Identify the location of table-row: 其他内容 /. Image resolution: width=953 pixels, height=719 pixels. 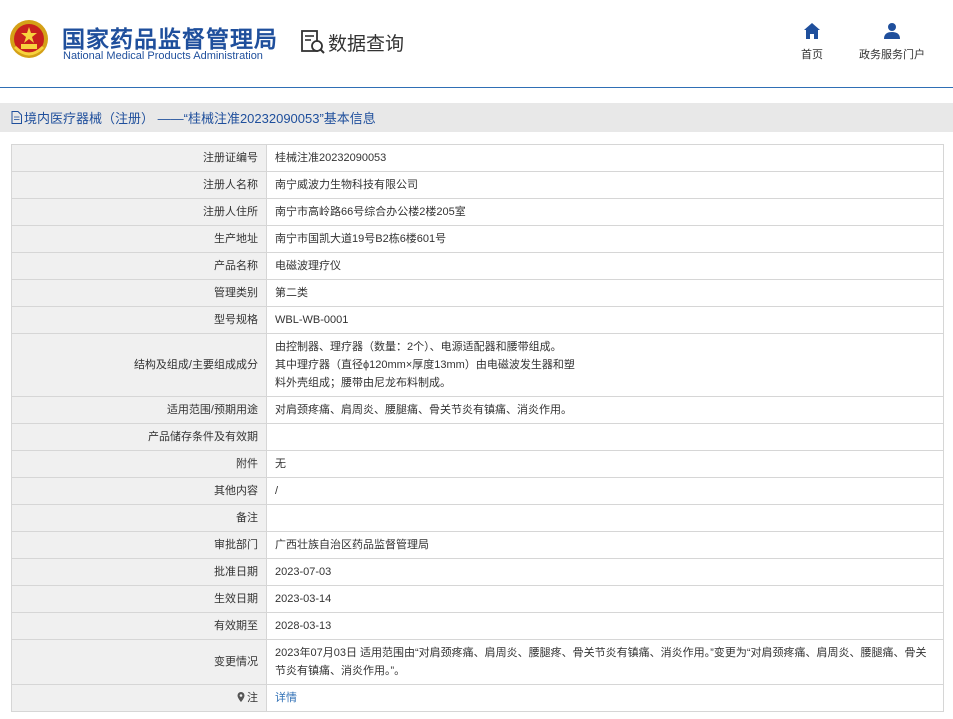
(477, 491).